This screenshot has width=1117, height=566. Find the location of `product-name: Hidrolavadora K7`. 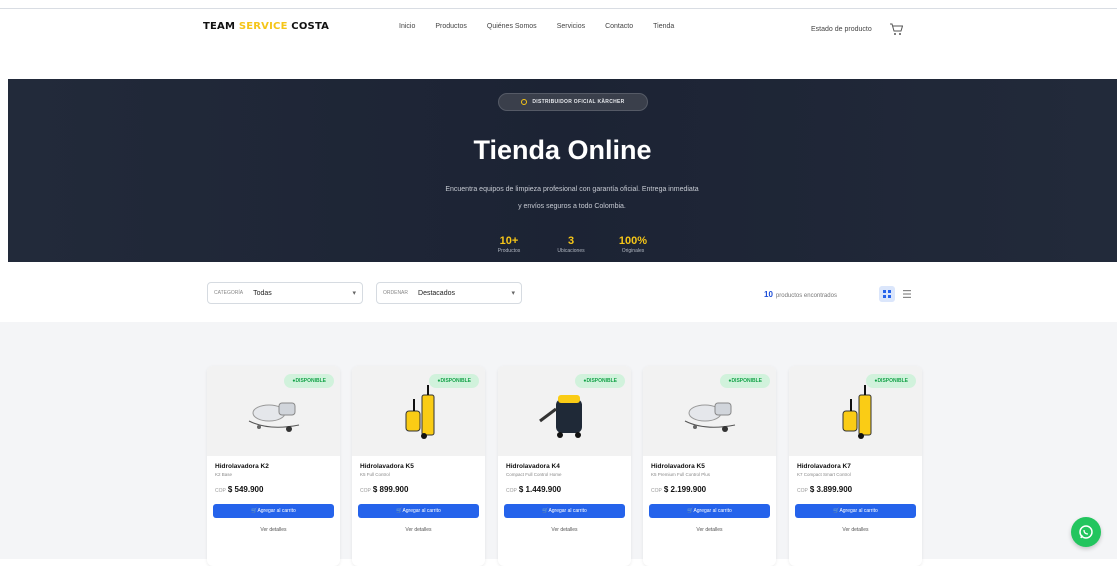

product-name: Hidrolavadora K7 is located at coordinates (824, 466).